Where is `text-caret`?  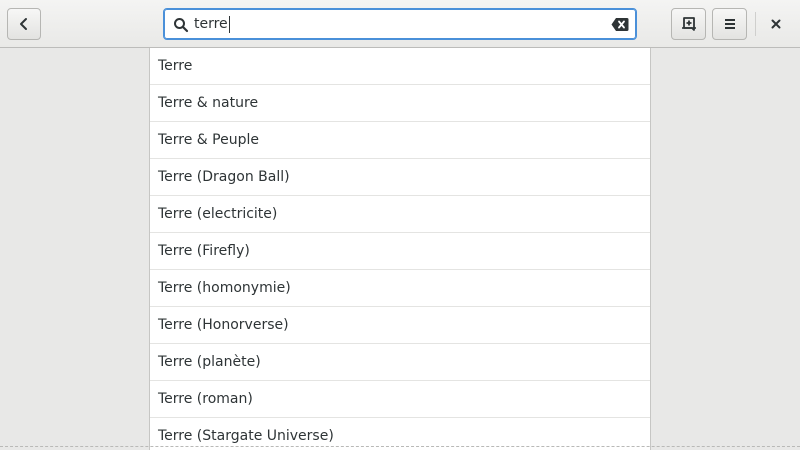
text-caret is located at coordinates (229, 24).